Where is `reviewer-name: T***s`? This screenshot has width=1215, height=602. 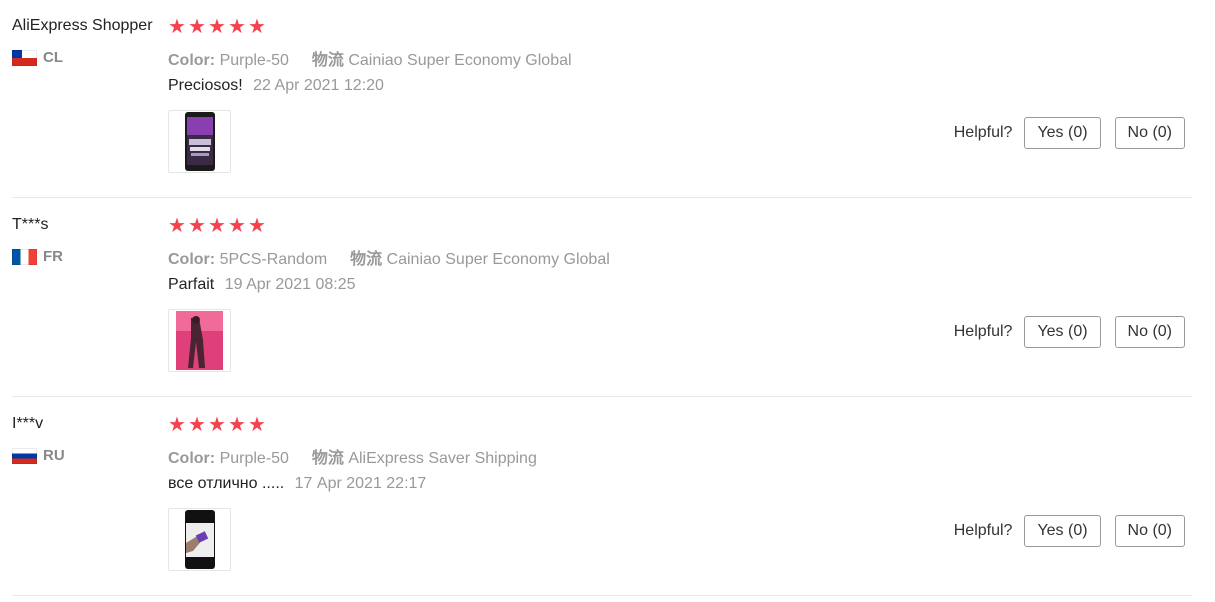
reviewer-name: T***s is located at coordinates (30, 224).